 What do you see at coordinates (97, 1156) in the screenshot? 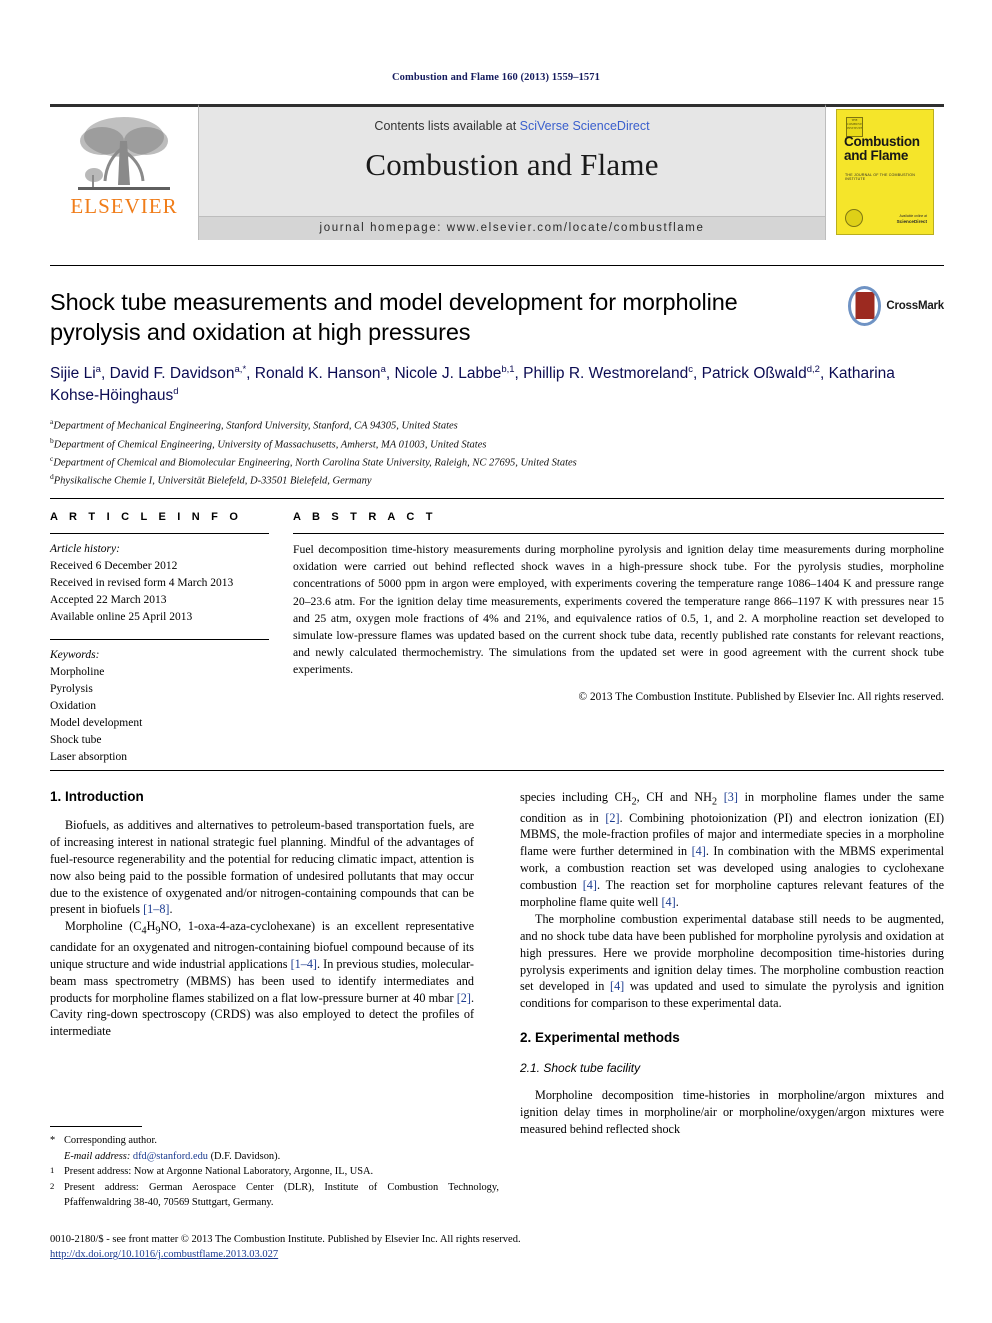
I see `email-label: E-mail address:` at bounding box center [97, 1156].